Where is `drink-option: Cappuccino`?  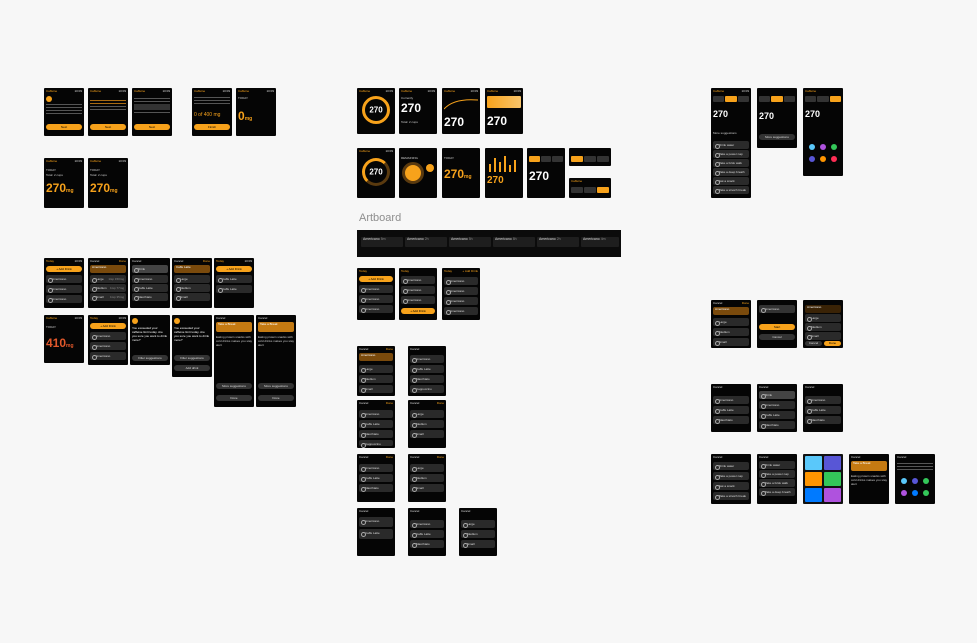
drink-option: Cappuccino is located at coordinates (427, 389).